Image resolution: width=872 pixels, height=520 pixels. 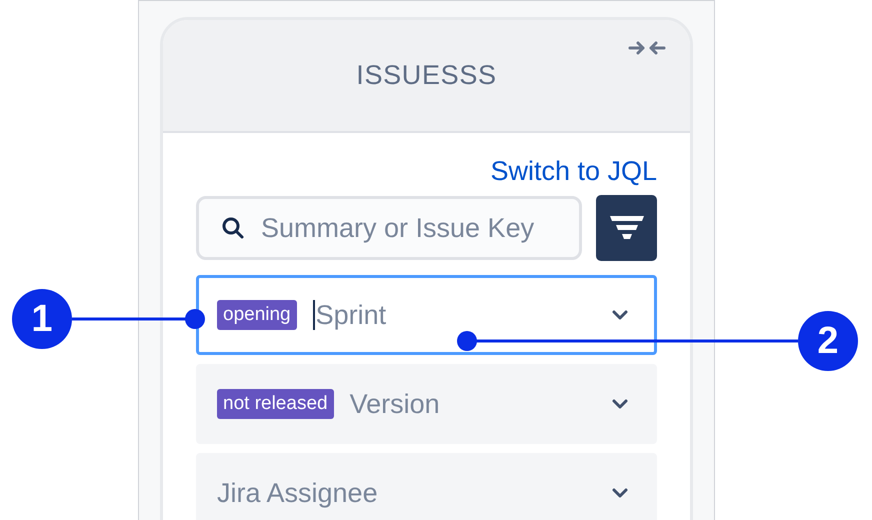 What do you see at coordinates (275, 404) in the screenshot?
I see `status-tag: not released` at bounding box center [275, 404].